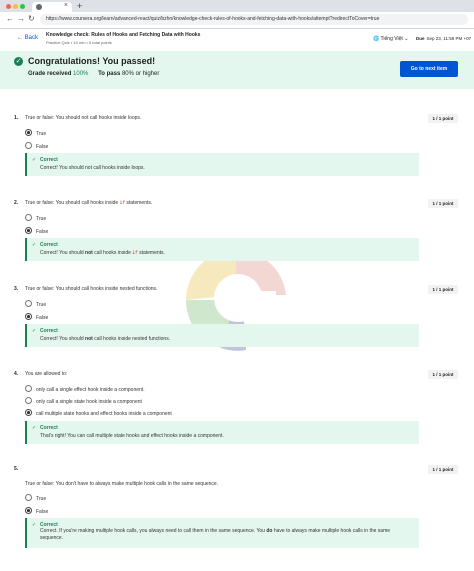 The height and width of the screenshot is (571, 474). I want to click on due-value: Sep 23, 11:59 PM +07, so click(449, 38).